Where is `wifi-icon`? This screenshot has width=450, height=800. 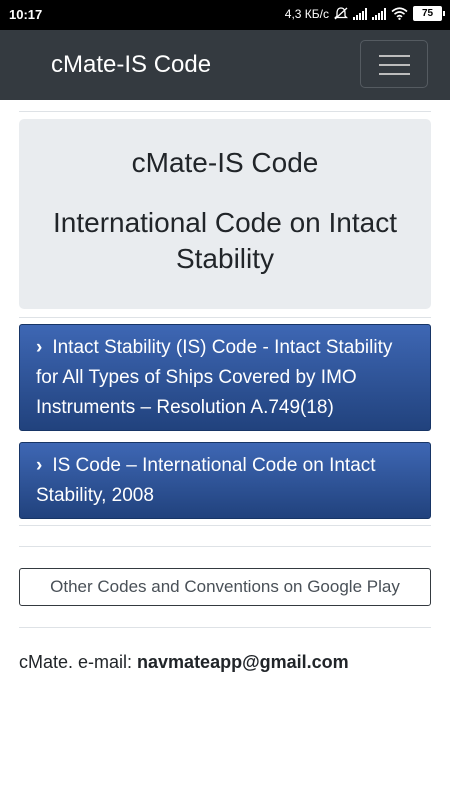 wifi-icon is located at coordinates (399, 13).